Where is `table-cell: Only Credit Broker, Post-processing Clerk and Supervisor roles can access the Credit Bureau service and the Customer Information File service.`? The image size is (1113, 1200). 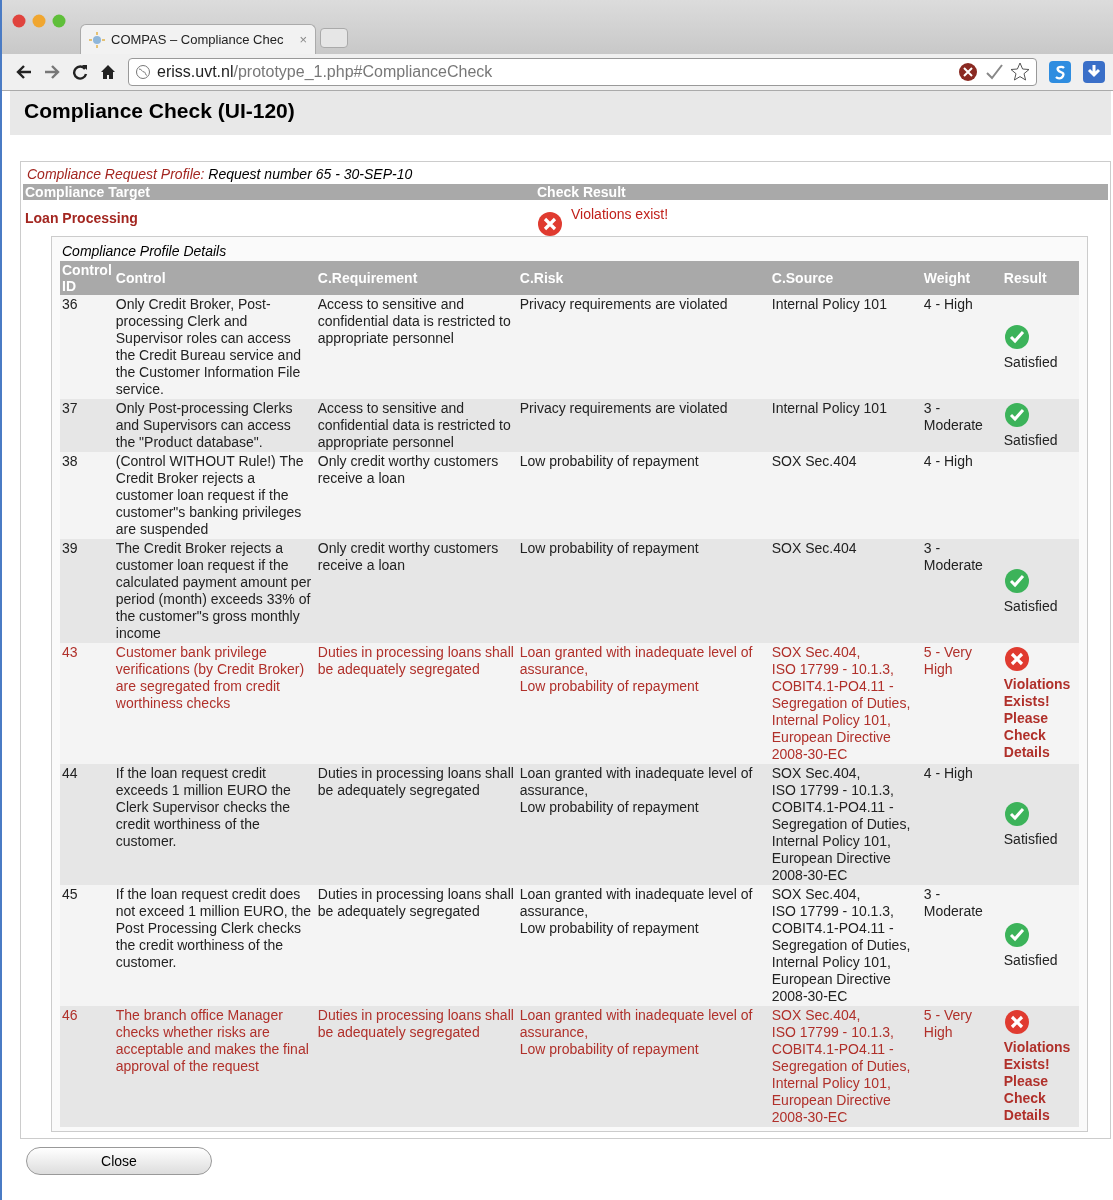
table-cell: Only Credit Broker, Post-processing Clerk and Supervisor roles can access the Credit Bureau service and the Customer Information File service. is located at coordinates (214, 347).